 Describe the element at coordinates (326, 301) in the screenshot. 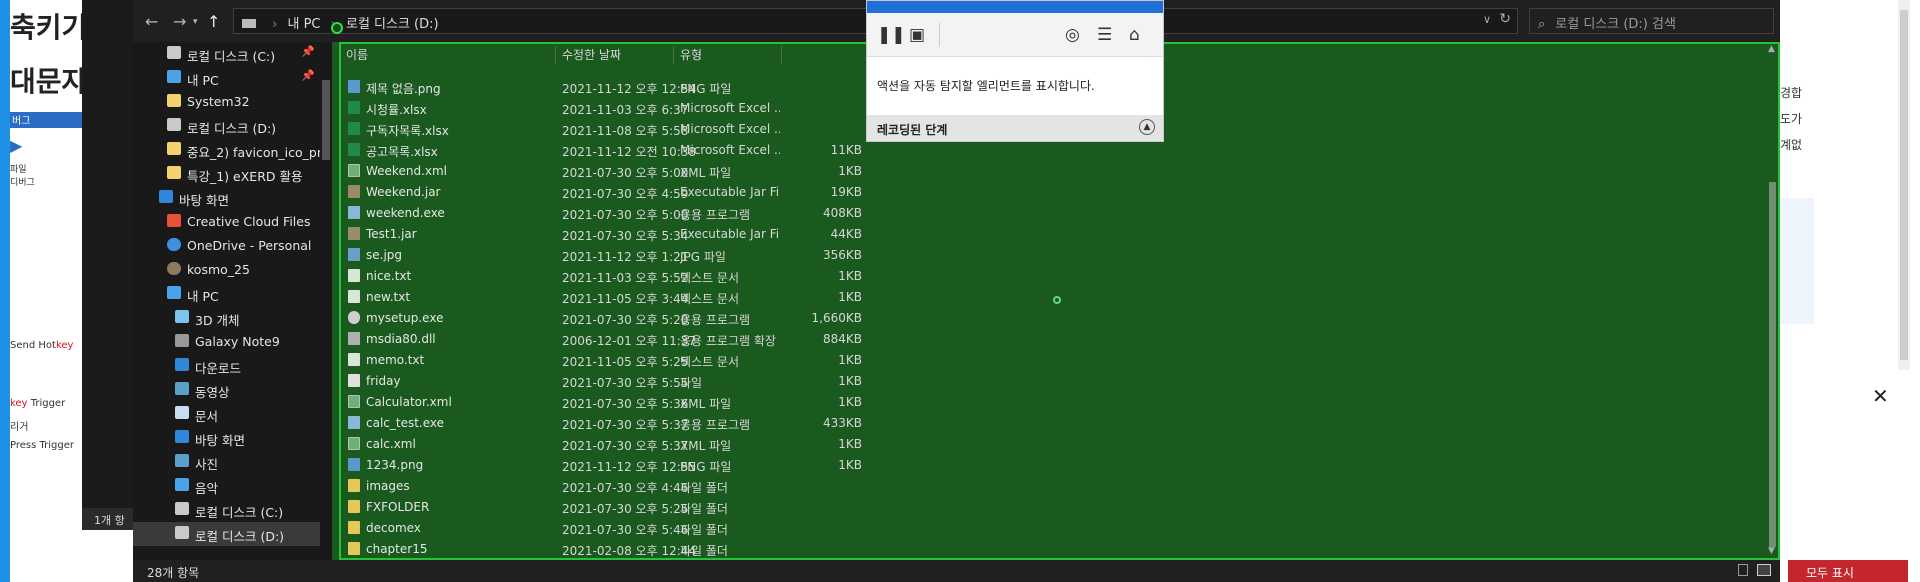

I see `navigation-scrollbar` at that location.